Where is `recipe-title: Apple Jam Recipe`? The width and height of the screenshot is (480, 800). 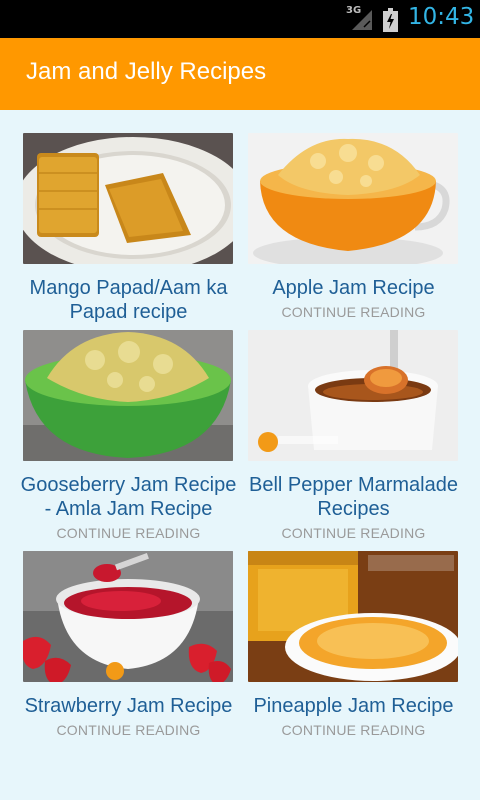
recipe-title: Apple Jam Recipe is located at coordinates (353, 288).